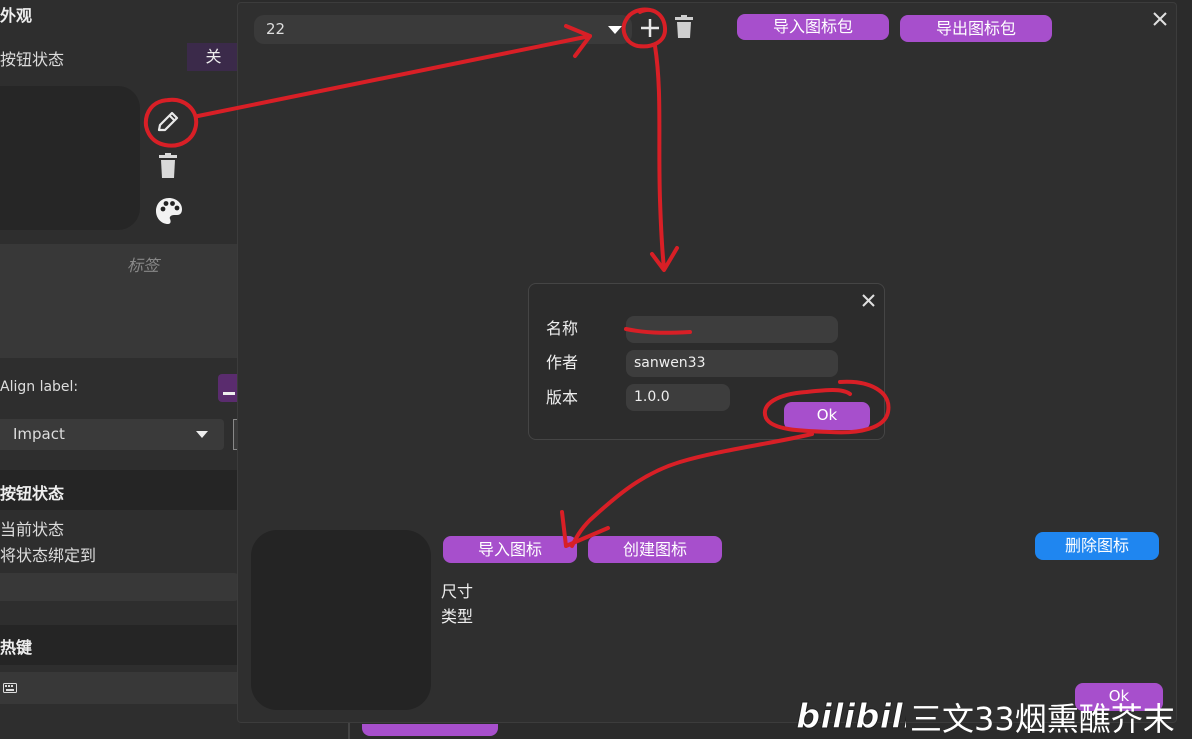  What do you see at coordinates (341, 620) in the screenshot?
I see `icon-preview` at bounding box center [341, 620].